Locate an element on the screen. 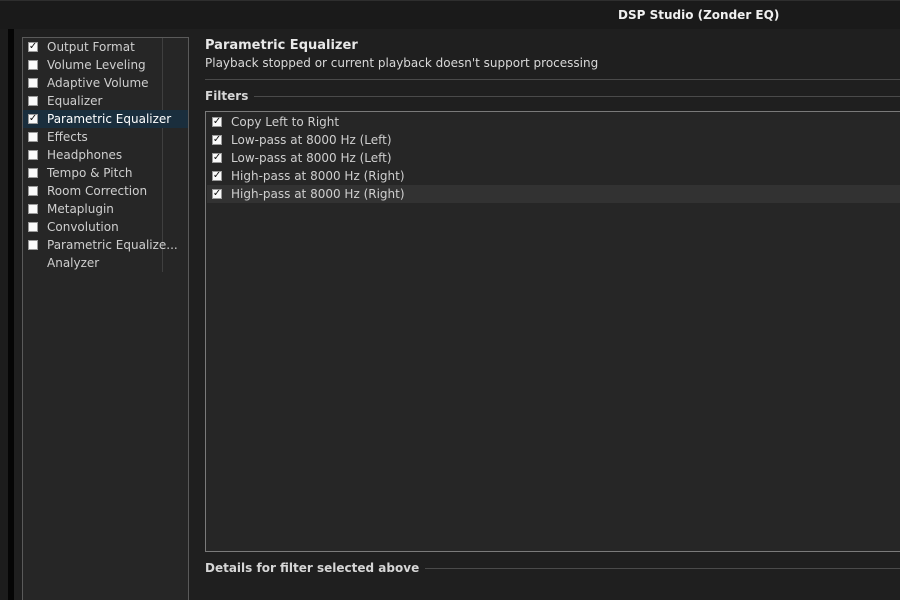 This screenshot has width=900, height=600. sidebar-item-parametric-equalizer: ✓ Parametric Equalizer is located at coordinates (105, 119).